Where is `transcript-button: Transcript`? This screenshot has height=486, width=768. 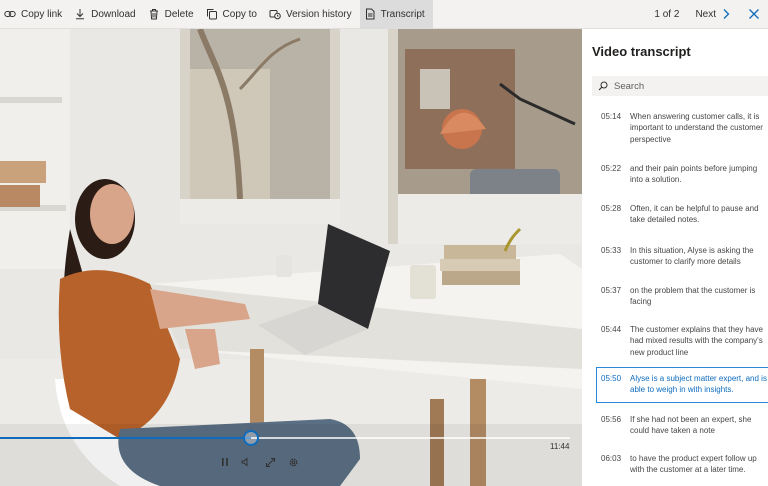
transcript-button: Transcript is located at coordinates (396, 14).